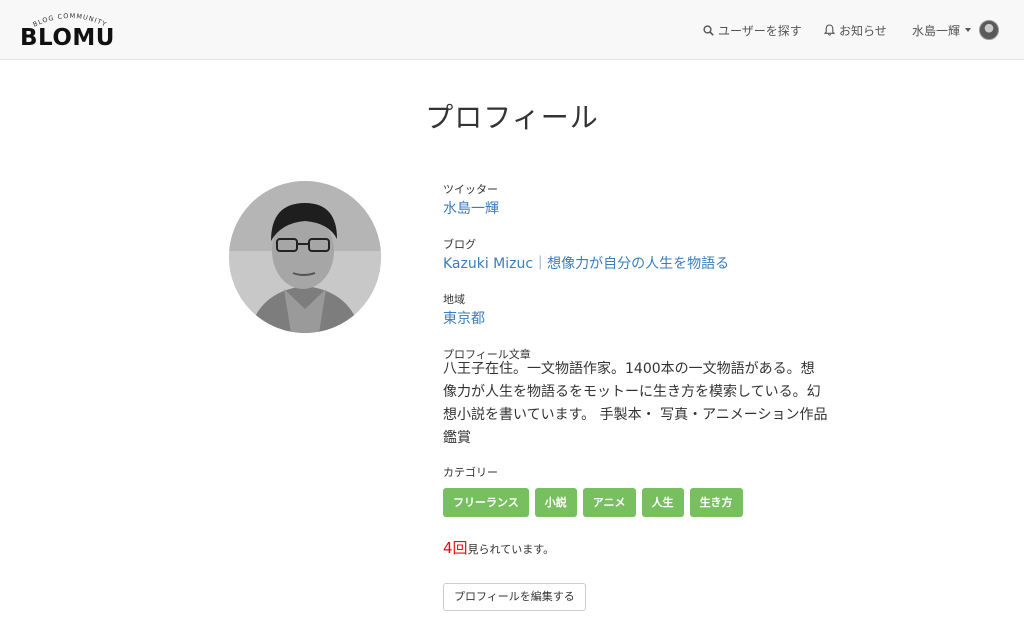  I want to click on twitter-label: ツイッター, so click(470, 189).